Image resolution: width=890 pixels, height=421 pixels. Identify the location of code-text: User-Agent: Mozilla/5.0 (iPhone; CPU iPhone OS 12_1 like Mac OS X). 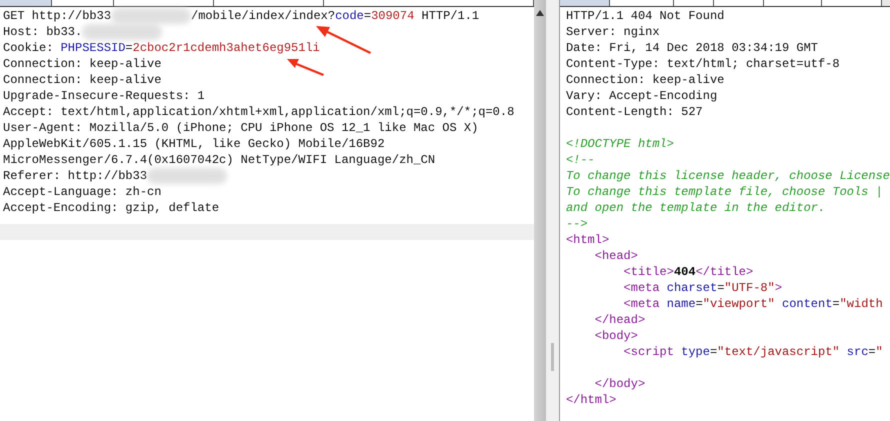
(240, 128).